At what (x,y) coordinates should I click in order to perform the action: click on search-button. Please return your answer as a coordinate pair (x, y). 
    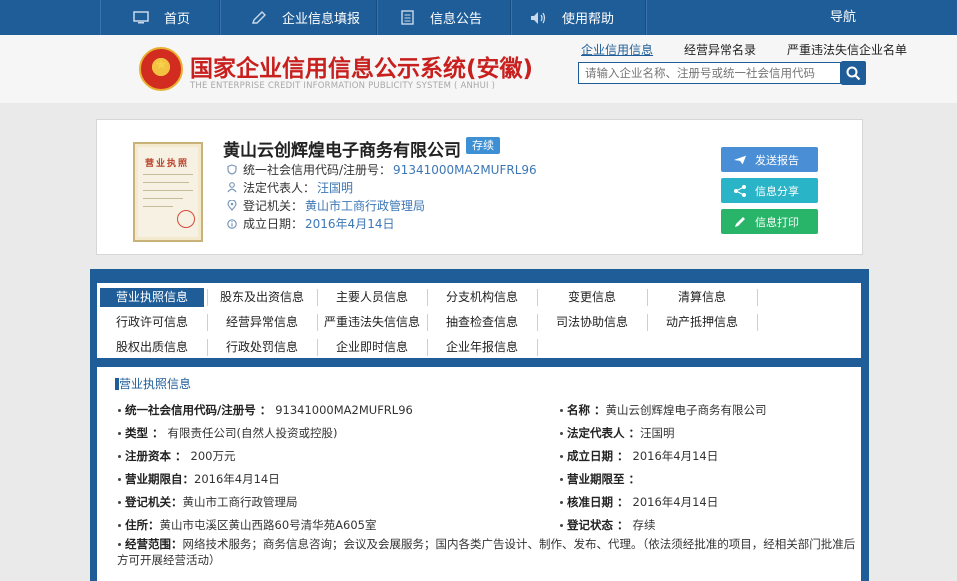
    Looking at the image, I should click on (853, 73).